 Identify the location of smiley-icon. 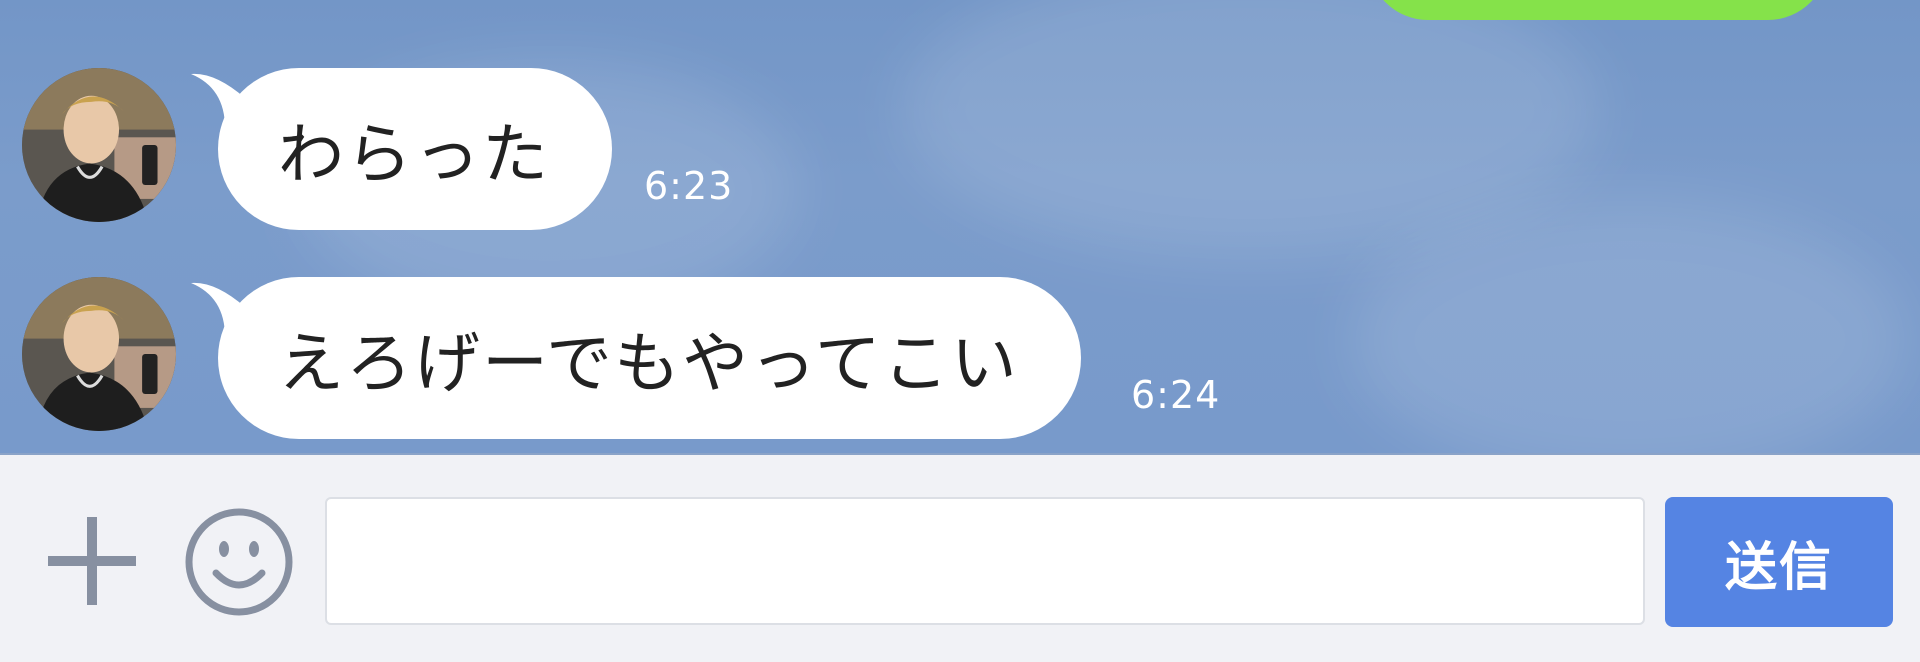
(239, 562).